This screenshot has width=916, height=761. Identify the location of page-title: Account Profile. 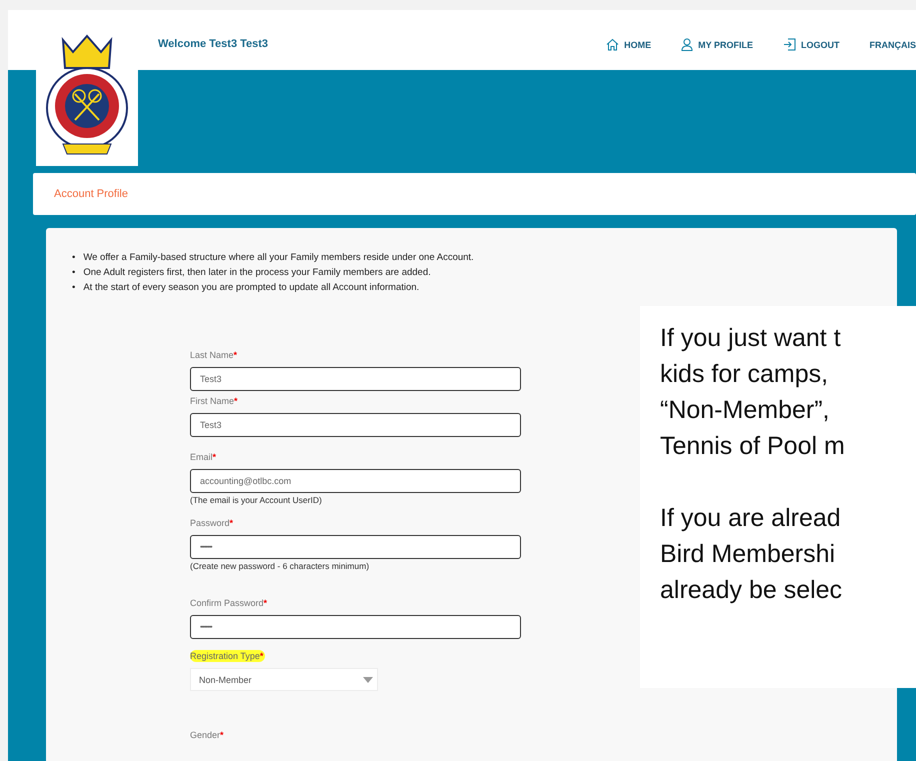
(91, 194).